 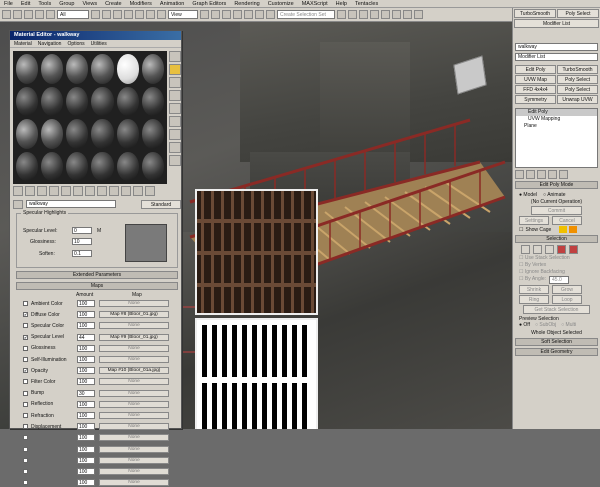 What do you see at coordinates (8, 4) in the screenshot?
I see `menu-file: File` at bounding box center [8, 4].